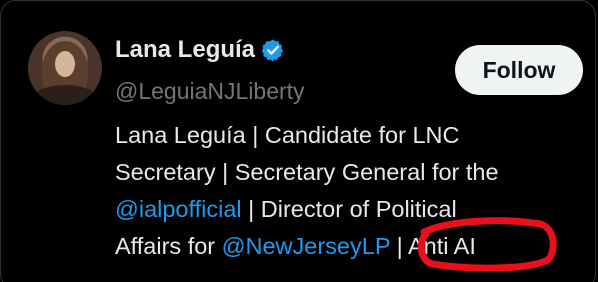  What do you see at coordinates (273, 50) in the screenshot?
I see `verified-badge-icon` at bounding box center [273, 50].